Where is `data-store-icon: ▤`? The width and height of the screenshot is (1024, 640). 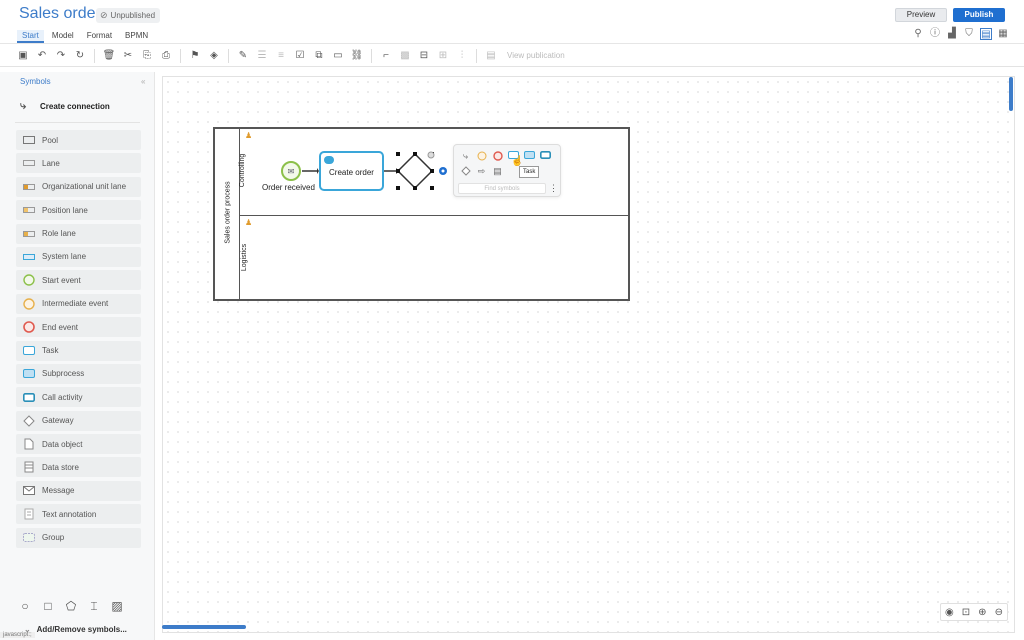 data-store-icon: ▤ is located at coordinates (497, 171).